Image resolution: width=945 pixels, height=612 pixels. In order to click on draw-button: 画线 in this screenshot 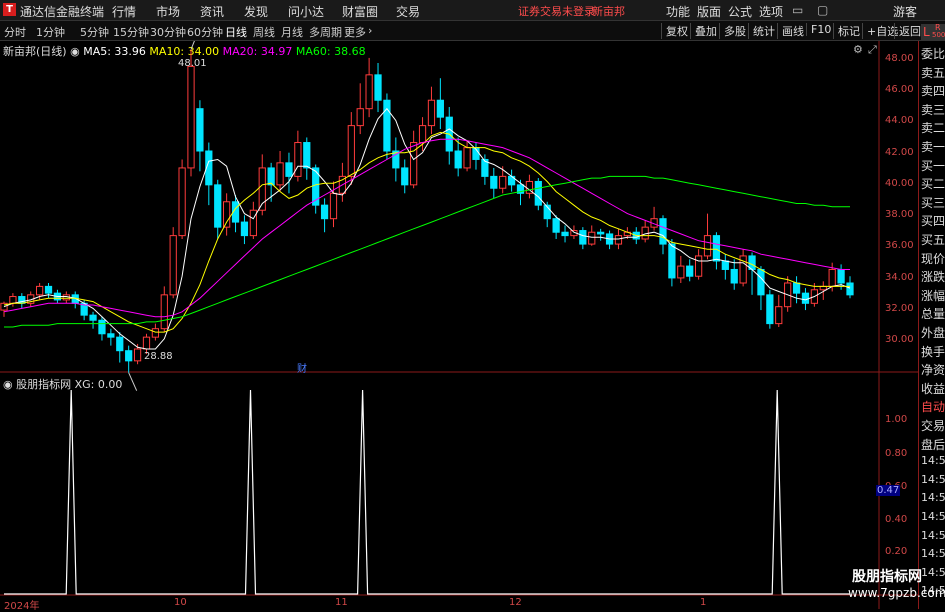, I will do `click(790, 31)`.